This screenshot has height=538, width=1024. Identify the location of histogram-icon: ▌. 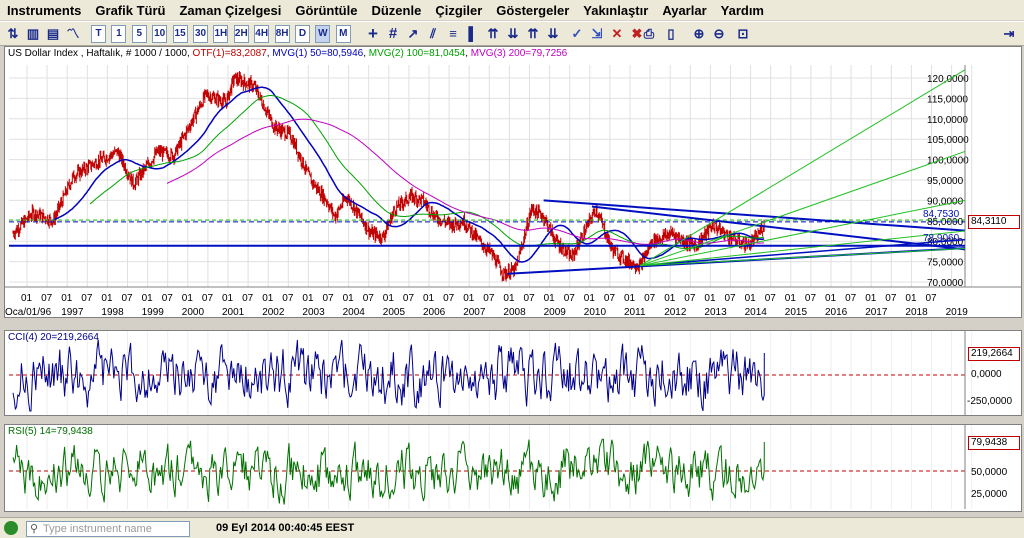
(473, 34).